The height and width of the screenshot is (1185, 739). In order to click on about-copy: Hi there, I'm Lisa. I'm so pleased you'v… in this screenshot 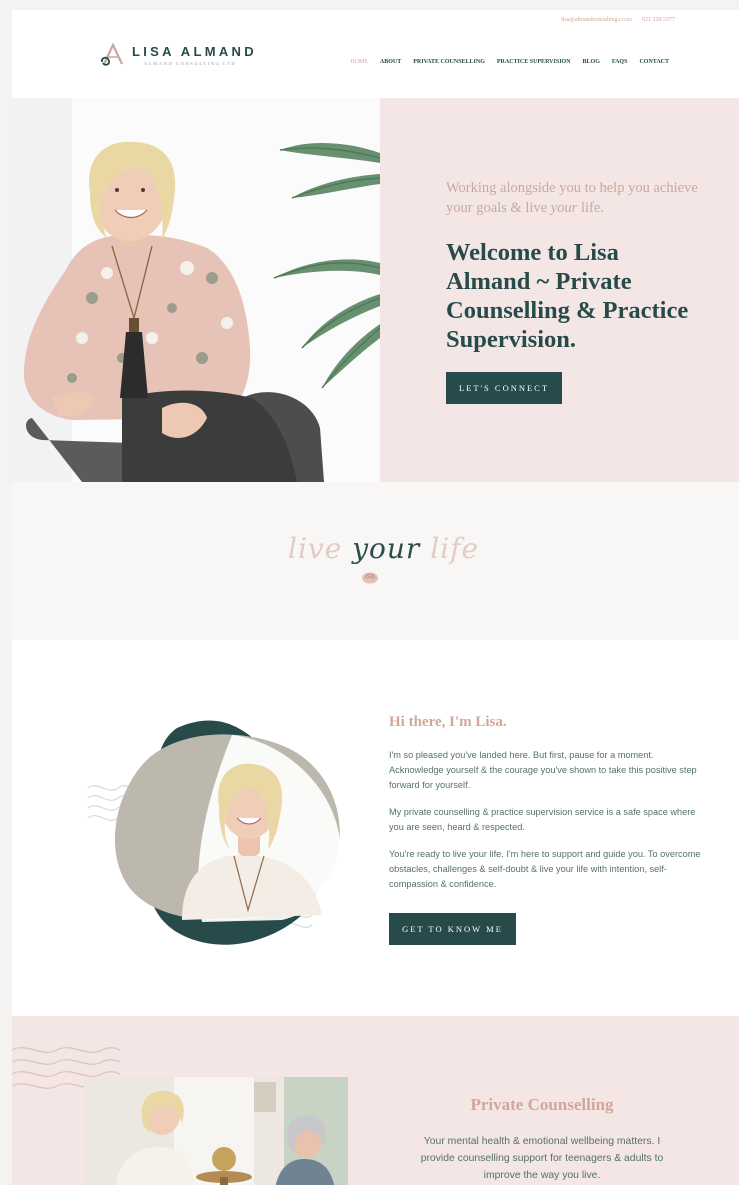, I will do `click(549, 803)`.